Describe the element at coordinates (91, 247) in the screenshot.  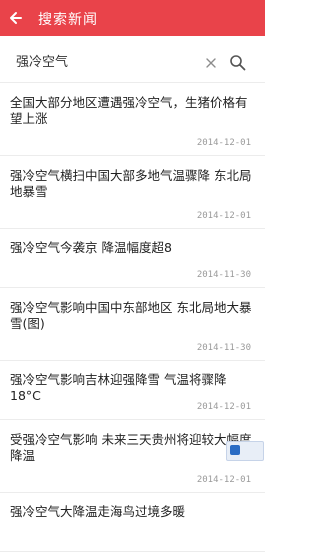
I see `news-title: 强冷空气今袭京 降温幅度超8` at that location.